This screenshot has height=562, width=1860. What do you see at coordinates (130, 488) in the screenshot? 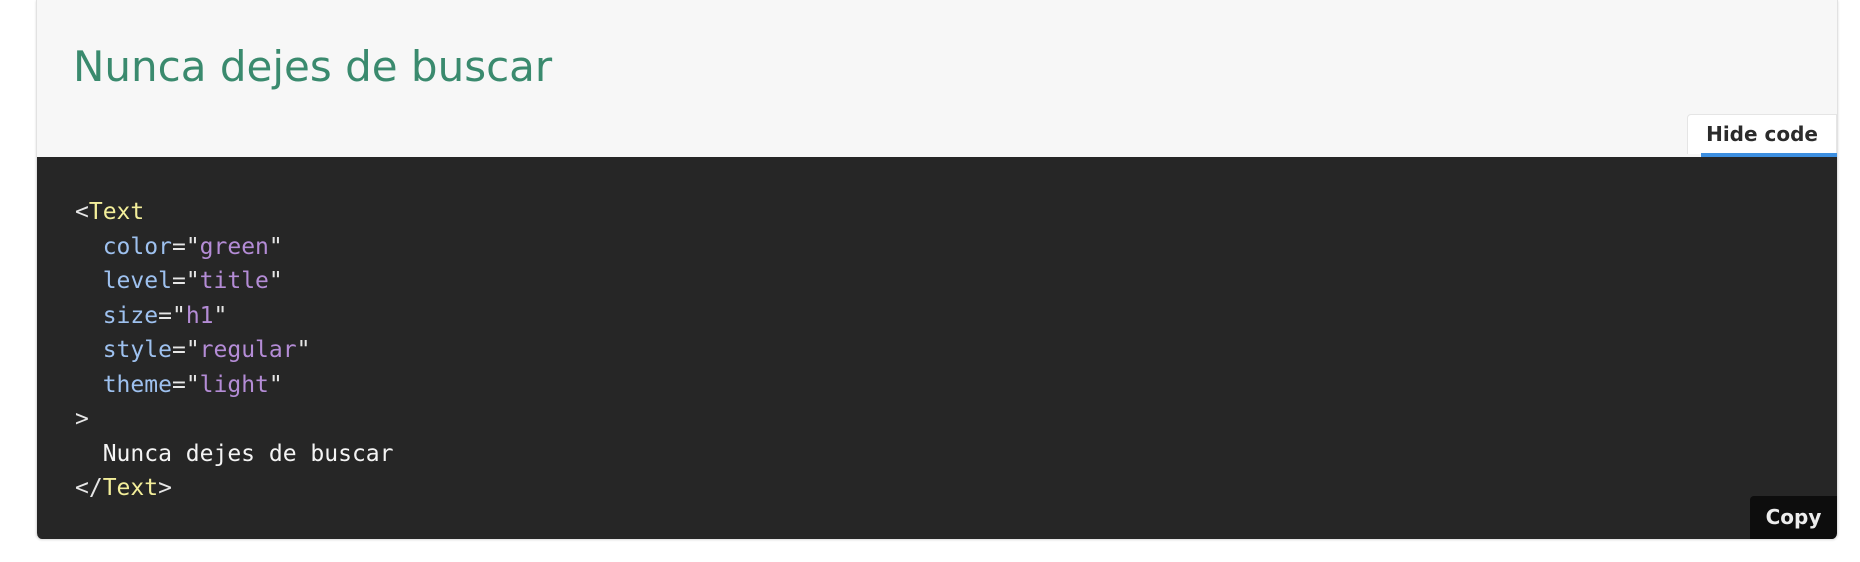
I see `code-close-tag-name: Text` at bounding box center [130, 488].